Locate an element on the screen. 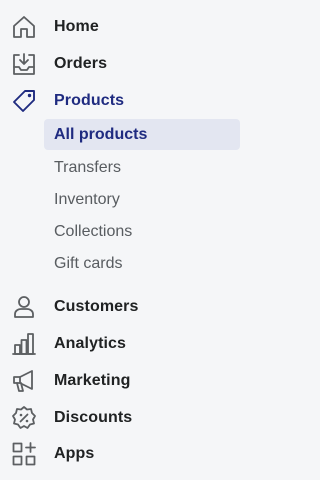 The height and width of the screenshot is (480, 320). nav-item-label: Discounts is located at coordinates (93, 417).